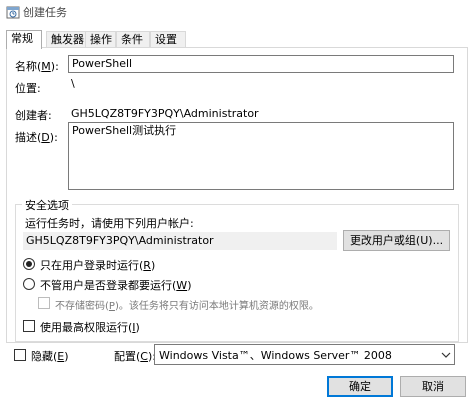 This screenshot has height=402, width=474. What do you see at coordinates (180, 241) in the screenshot?
I see `user-account-field: GH5LQZ8T9FY3PQY\Administrator` at bounding box center [180, 241].